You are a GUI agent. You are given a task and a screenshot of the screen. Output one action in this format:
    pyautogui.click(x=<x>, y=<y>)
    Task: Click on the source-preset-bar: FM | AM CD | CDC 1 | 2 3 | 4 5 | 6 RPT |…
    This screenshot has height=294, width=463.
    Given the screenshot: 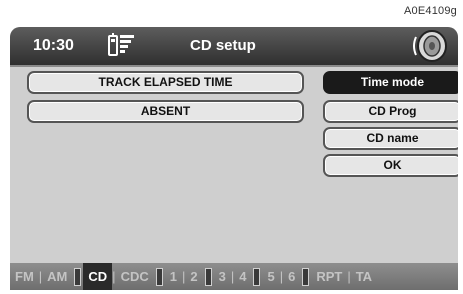 What is the action you would take?
    pyautogui.click(x=234, y=276)
    